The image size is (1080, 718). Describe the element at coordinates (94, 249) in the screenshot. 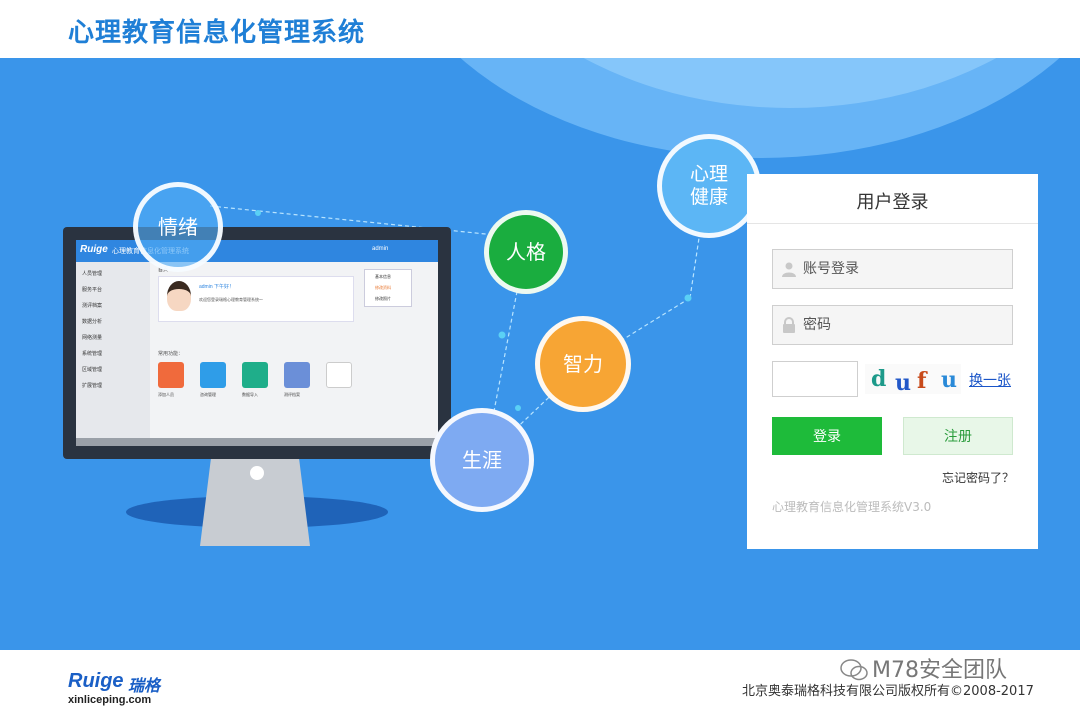

I see `screen-logo: Ruige` at that location.